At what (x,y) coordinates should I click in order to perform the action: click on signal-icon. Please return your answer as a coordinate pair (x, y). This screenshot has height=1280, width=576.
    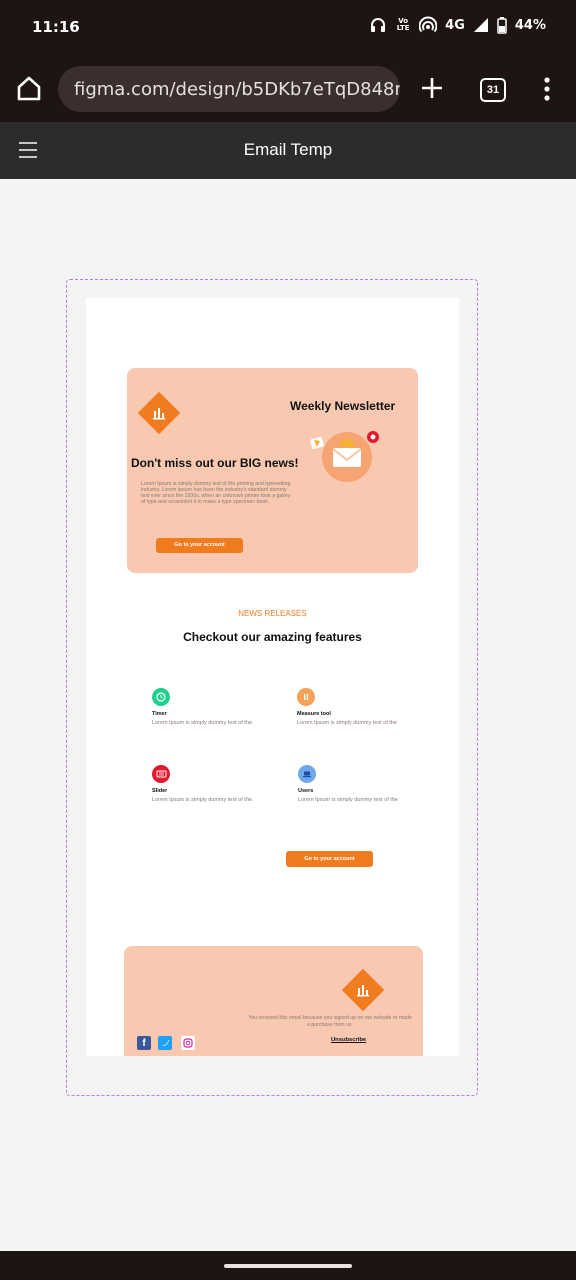
    Looking at the image, I should click on (480, 25).